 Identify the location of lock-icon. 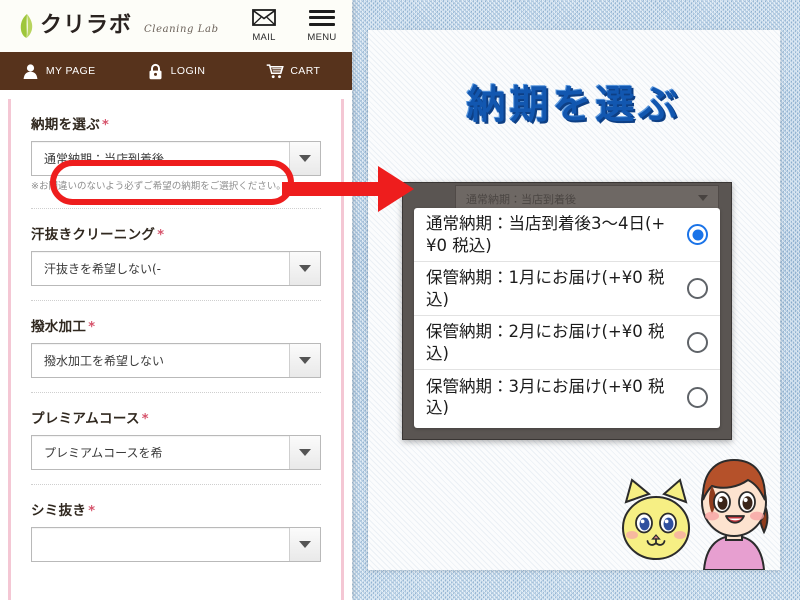
(156, 71).